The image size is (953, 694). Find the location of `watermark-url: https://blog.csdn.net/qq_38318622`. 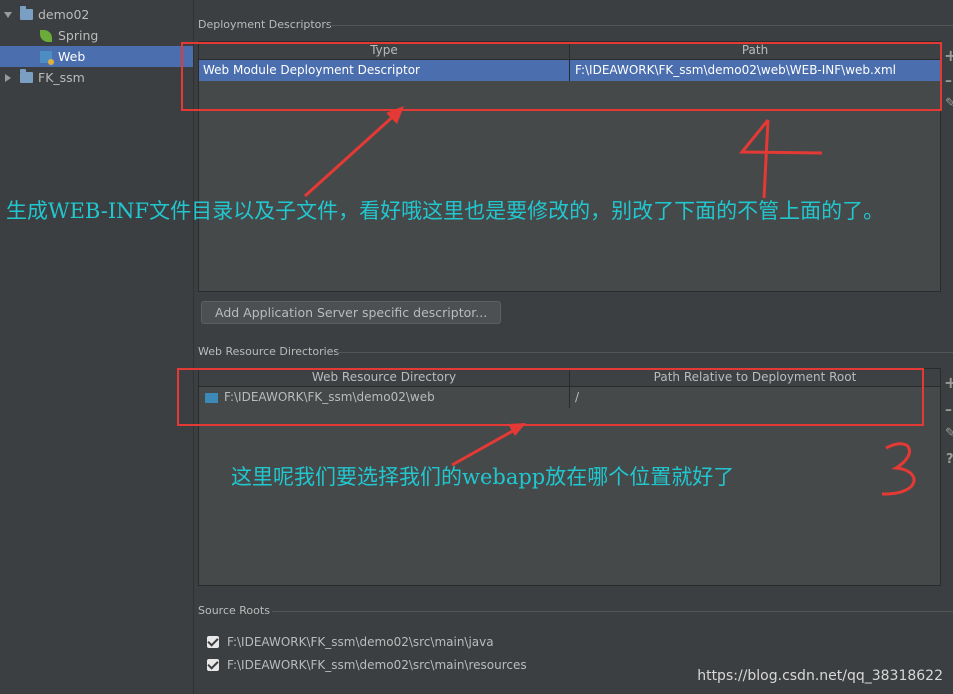

watermark-url: https://blog.csdn.net/qq_38318622 is located at coordinates (820, 676).